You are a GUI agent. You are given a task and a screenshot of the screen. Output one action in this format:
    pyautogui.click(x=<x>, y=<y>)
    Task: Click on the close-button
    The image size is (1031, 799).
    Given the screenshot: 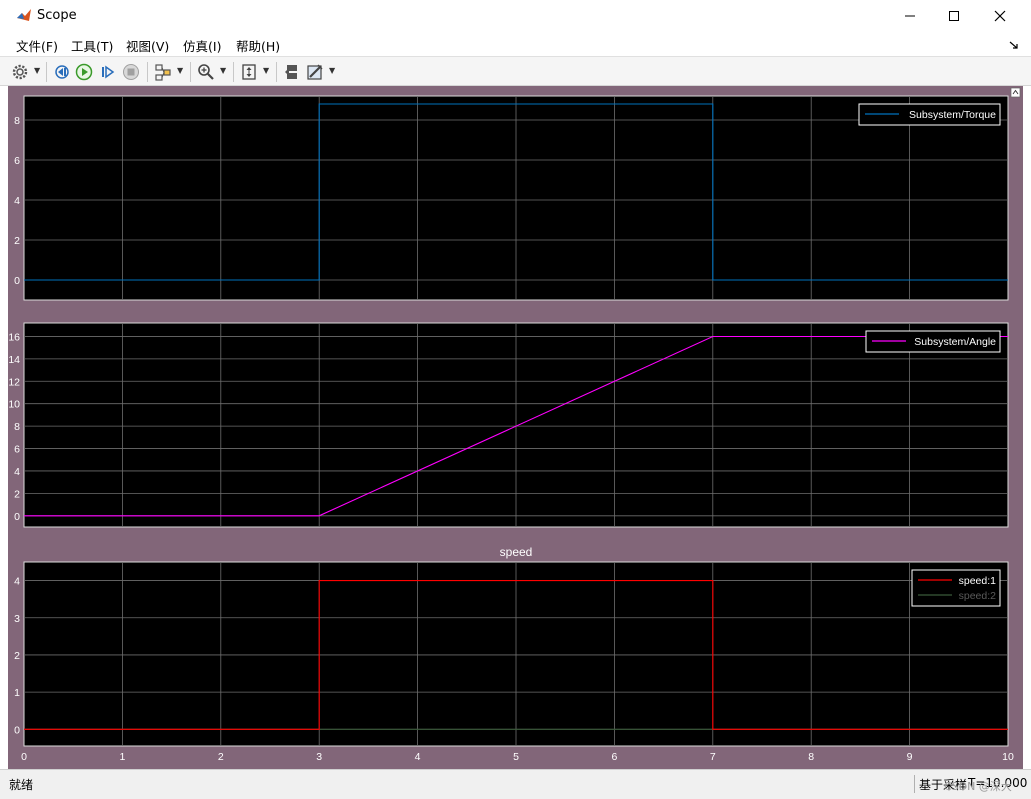 What is the action you would take?
    pyautogui.click(x=1000, y=15)
    